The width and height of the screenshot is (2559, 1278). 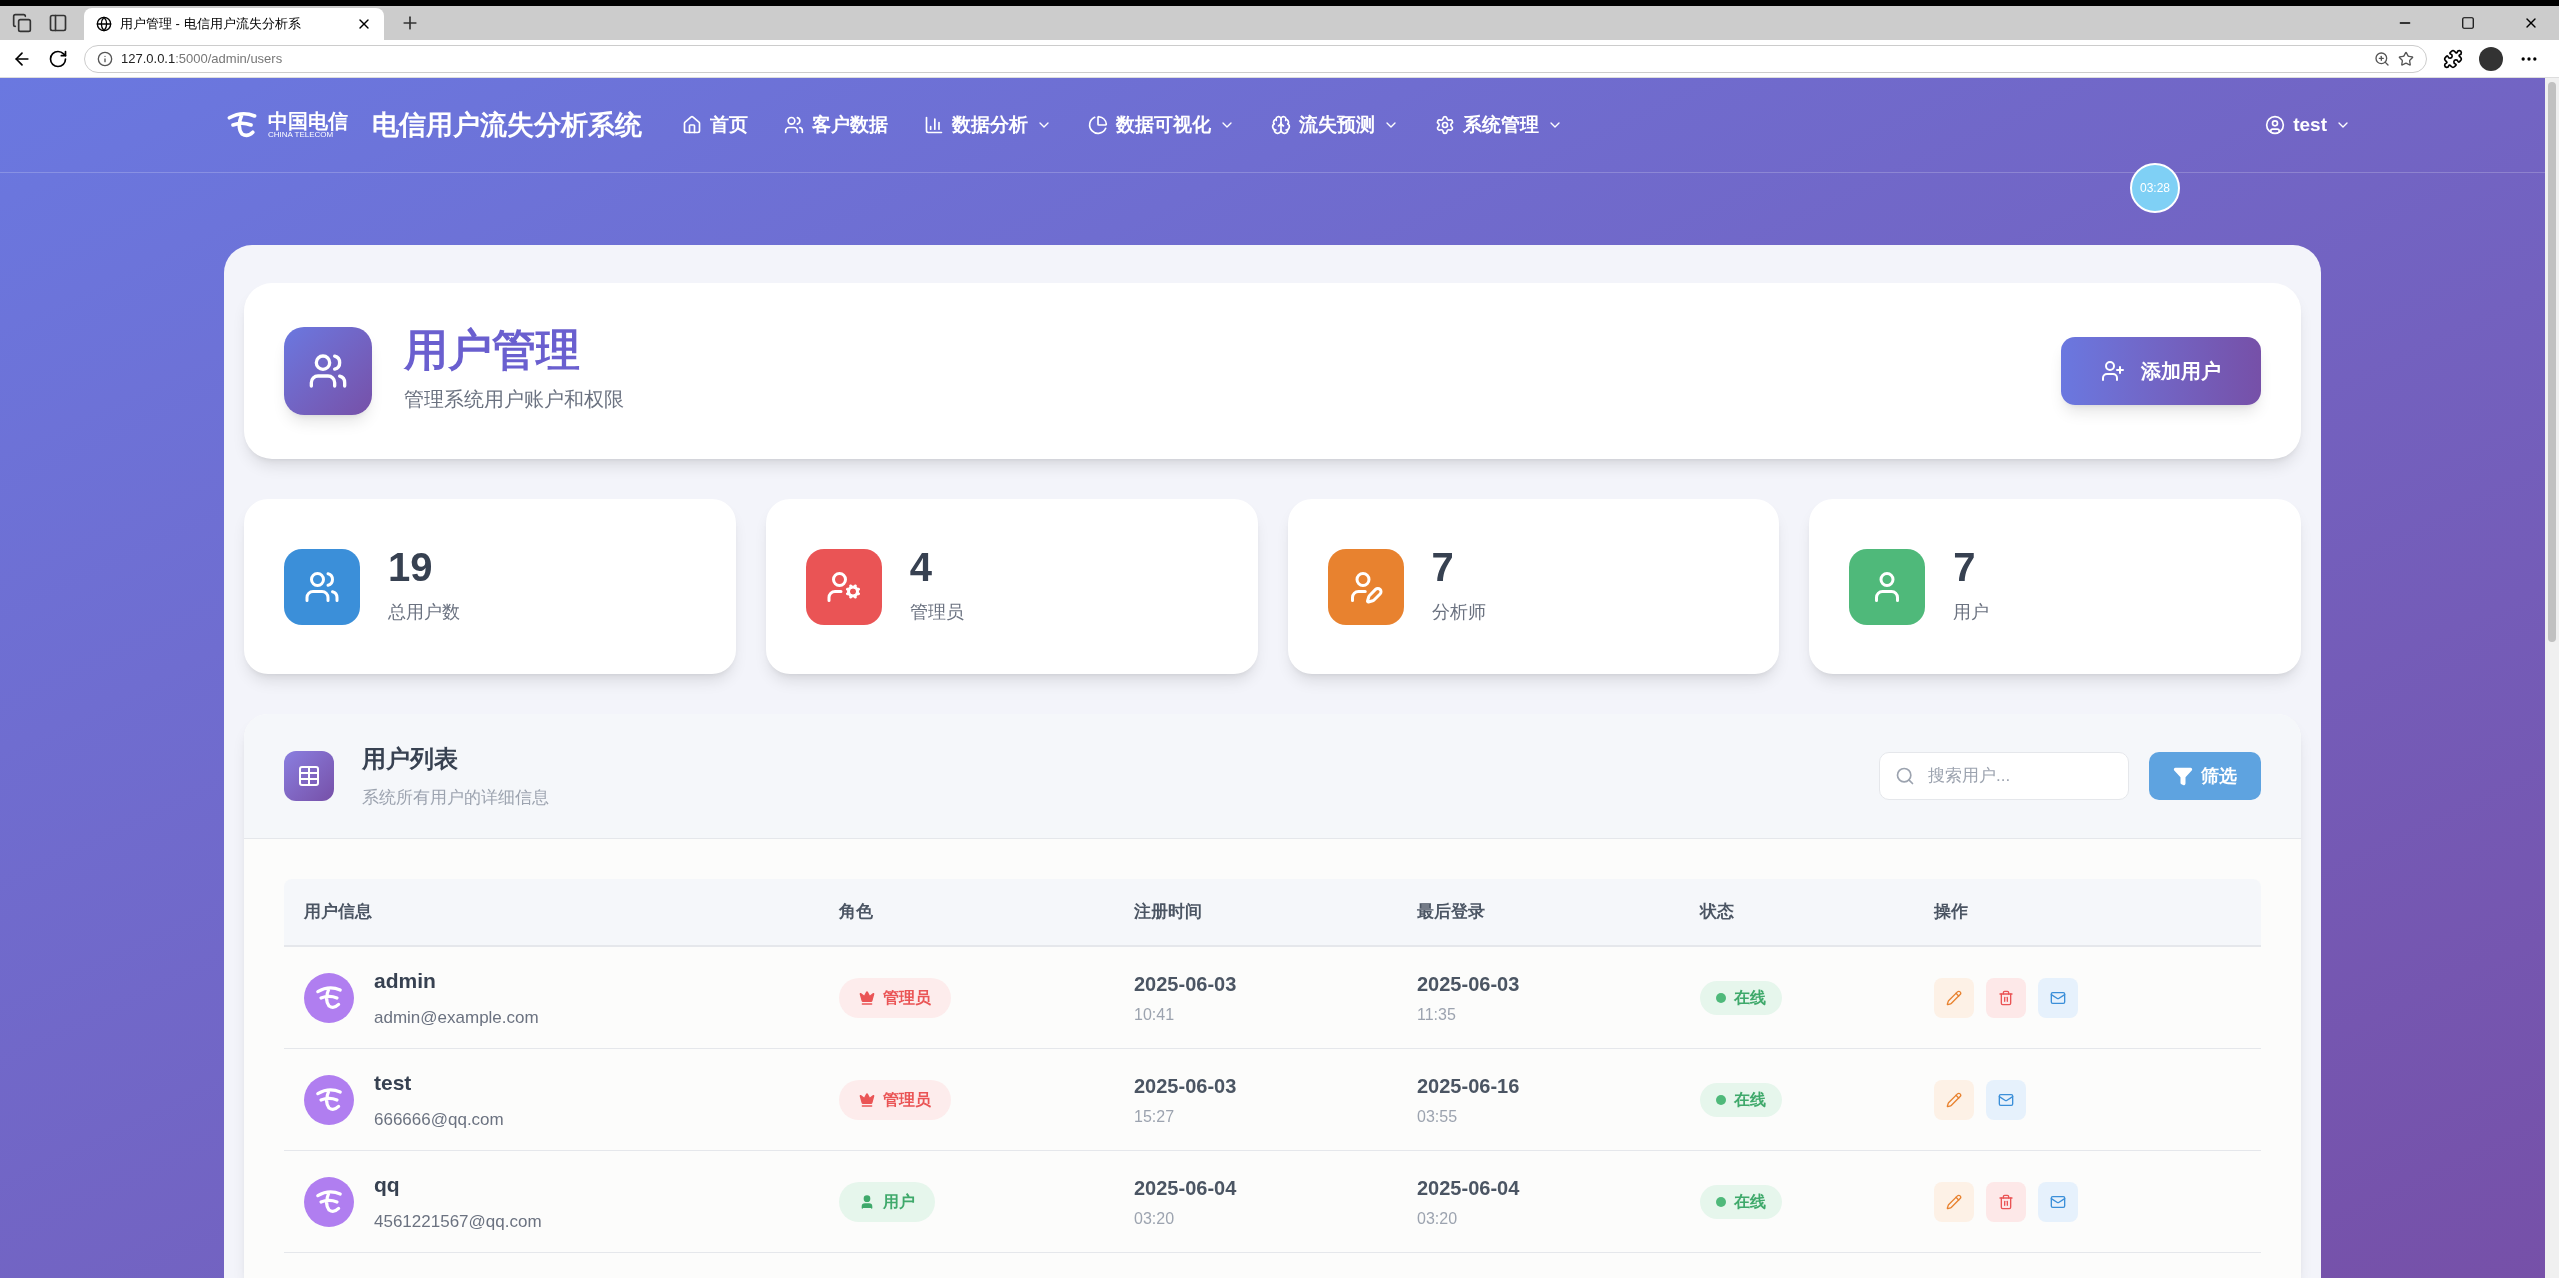 I want to click on column-header: 注册时间, so click(x=1168, y=912).